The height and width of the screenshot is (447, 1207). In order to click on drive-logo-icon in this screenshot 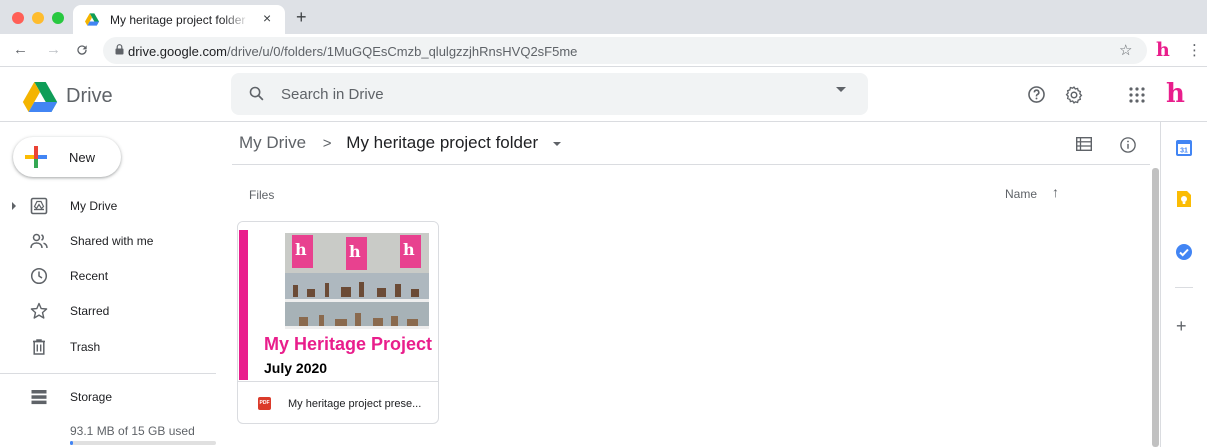, I will do `click(40, 97)`.